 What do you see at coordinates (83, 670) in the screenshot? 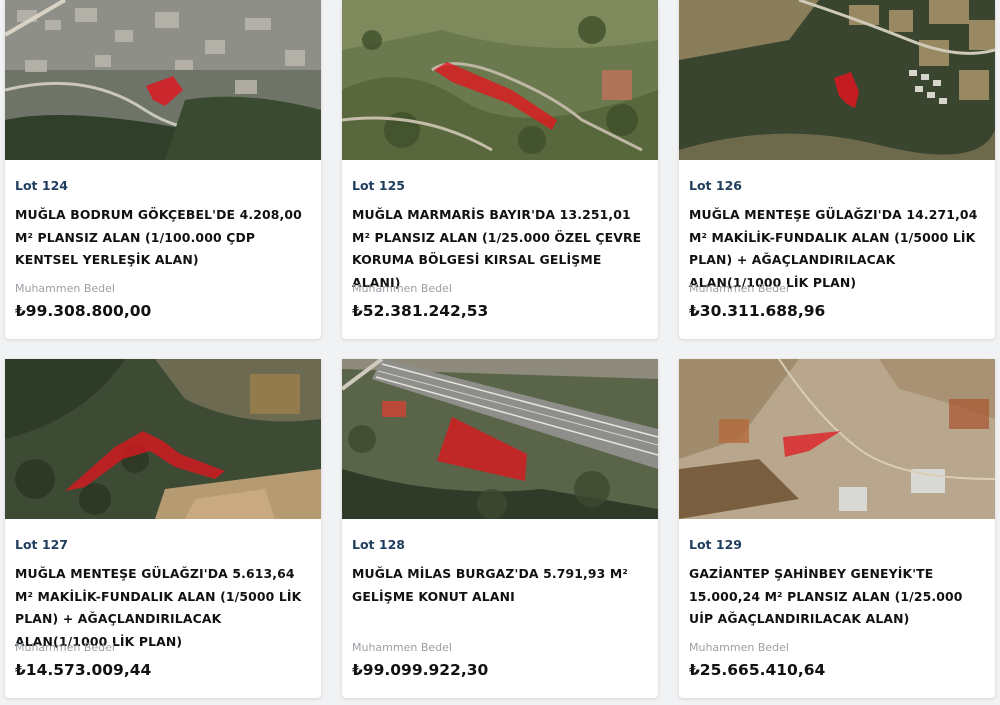
I see `lot-price: ₺14.573.009,44` at bounding box center [83, 670].